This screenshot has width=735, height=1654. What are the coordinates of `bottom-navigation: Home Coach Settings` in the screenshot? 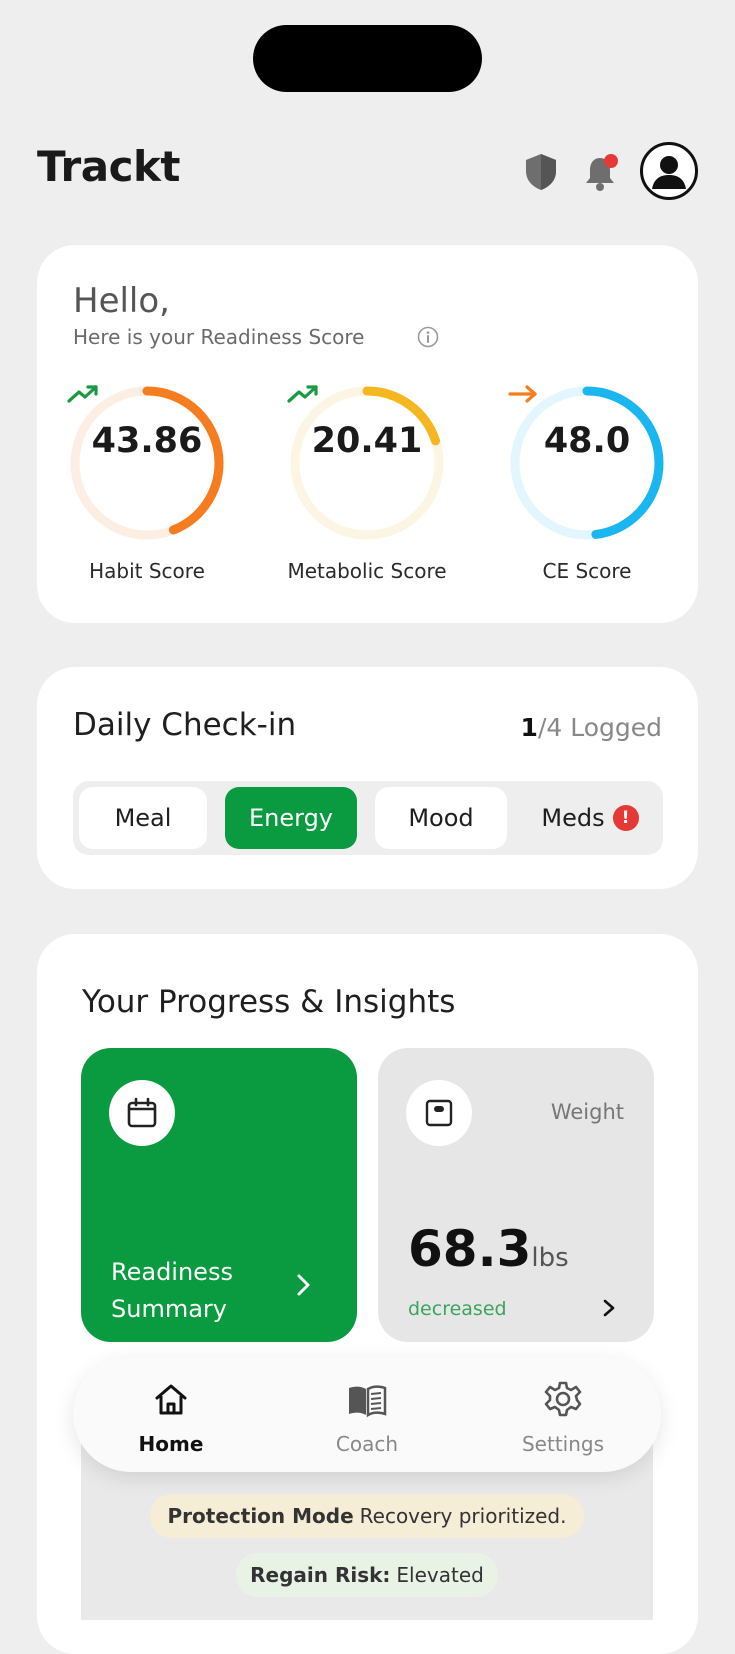 It's located at (367, 1414).